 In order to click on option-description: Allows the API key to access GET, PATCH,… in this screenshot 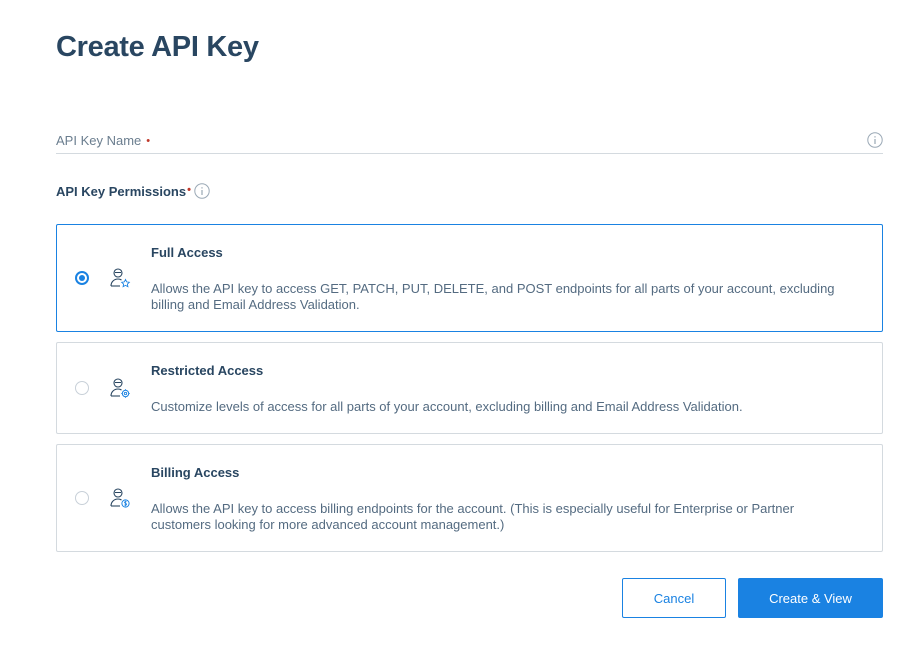, I will do `click(493, 296)`.